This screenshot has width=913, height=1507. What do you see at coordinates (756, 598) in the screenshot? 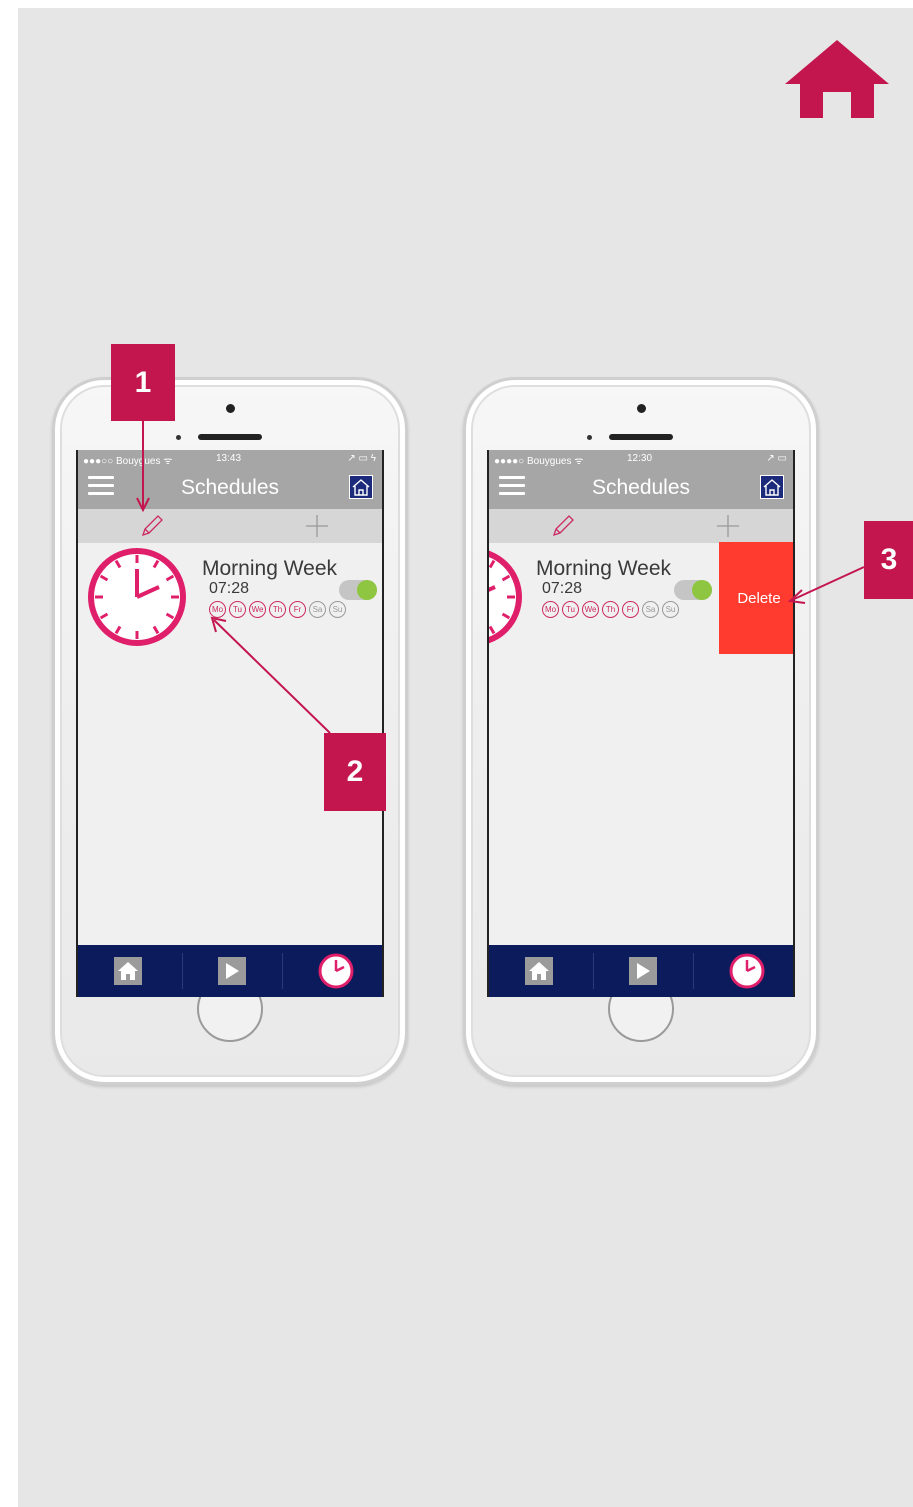
I see `delete-button: Delete` at bounding box center [756, 598].